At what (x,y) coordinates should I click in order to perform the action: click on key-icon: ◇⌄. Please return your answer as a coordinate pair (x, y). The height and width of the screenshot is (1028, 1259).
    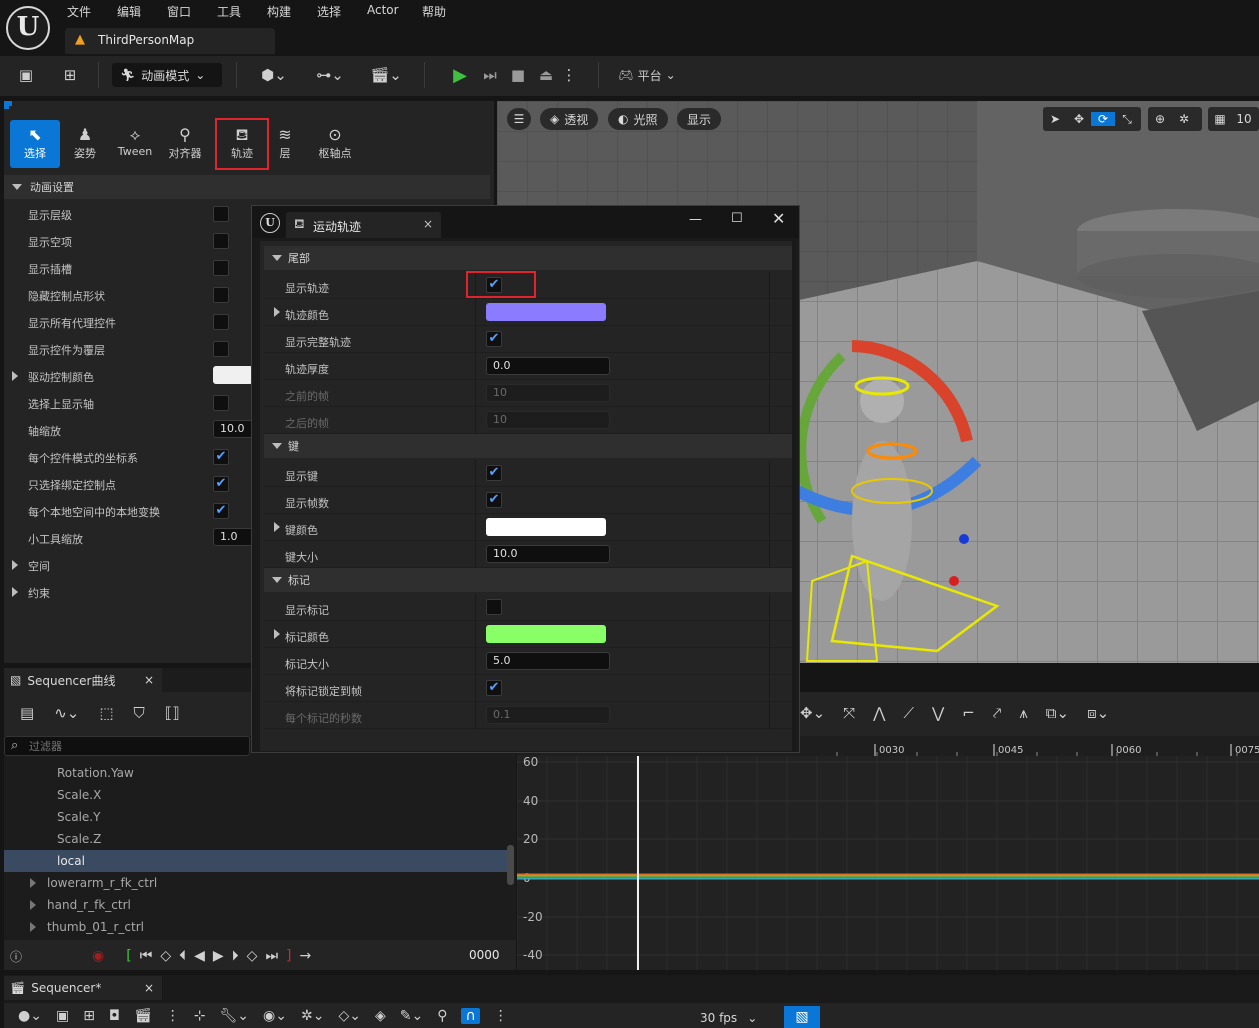
    Looking at the image, I should click on (349, 1016).